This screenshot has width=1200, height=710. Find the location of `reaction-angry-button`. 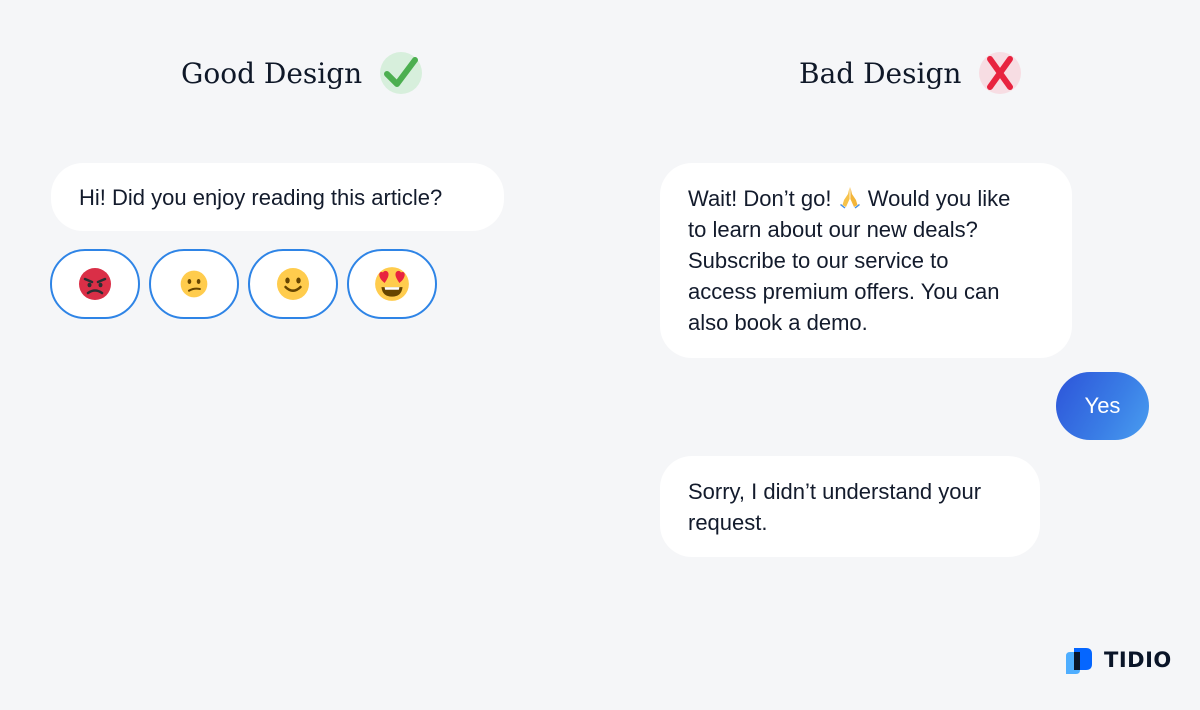

reaction-angry-button is located at coordinates (95, 284).